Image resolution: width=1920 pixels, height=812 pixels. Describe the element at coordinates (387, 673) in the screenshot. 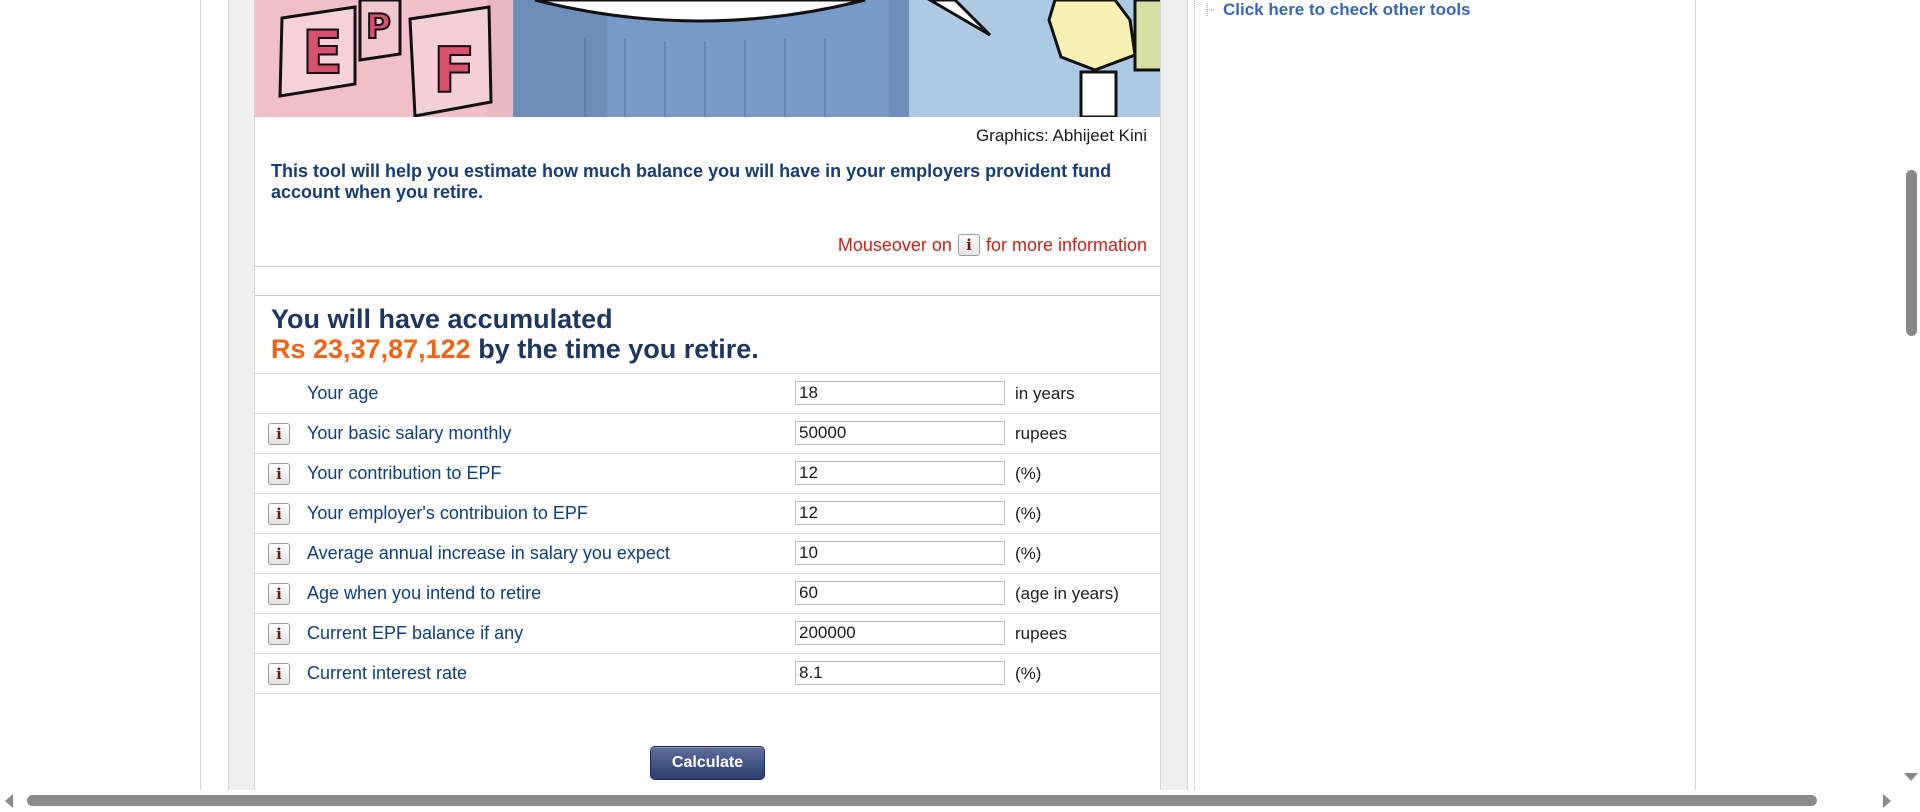

I see `interest-rate-label: Current interest rate` at that location.